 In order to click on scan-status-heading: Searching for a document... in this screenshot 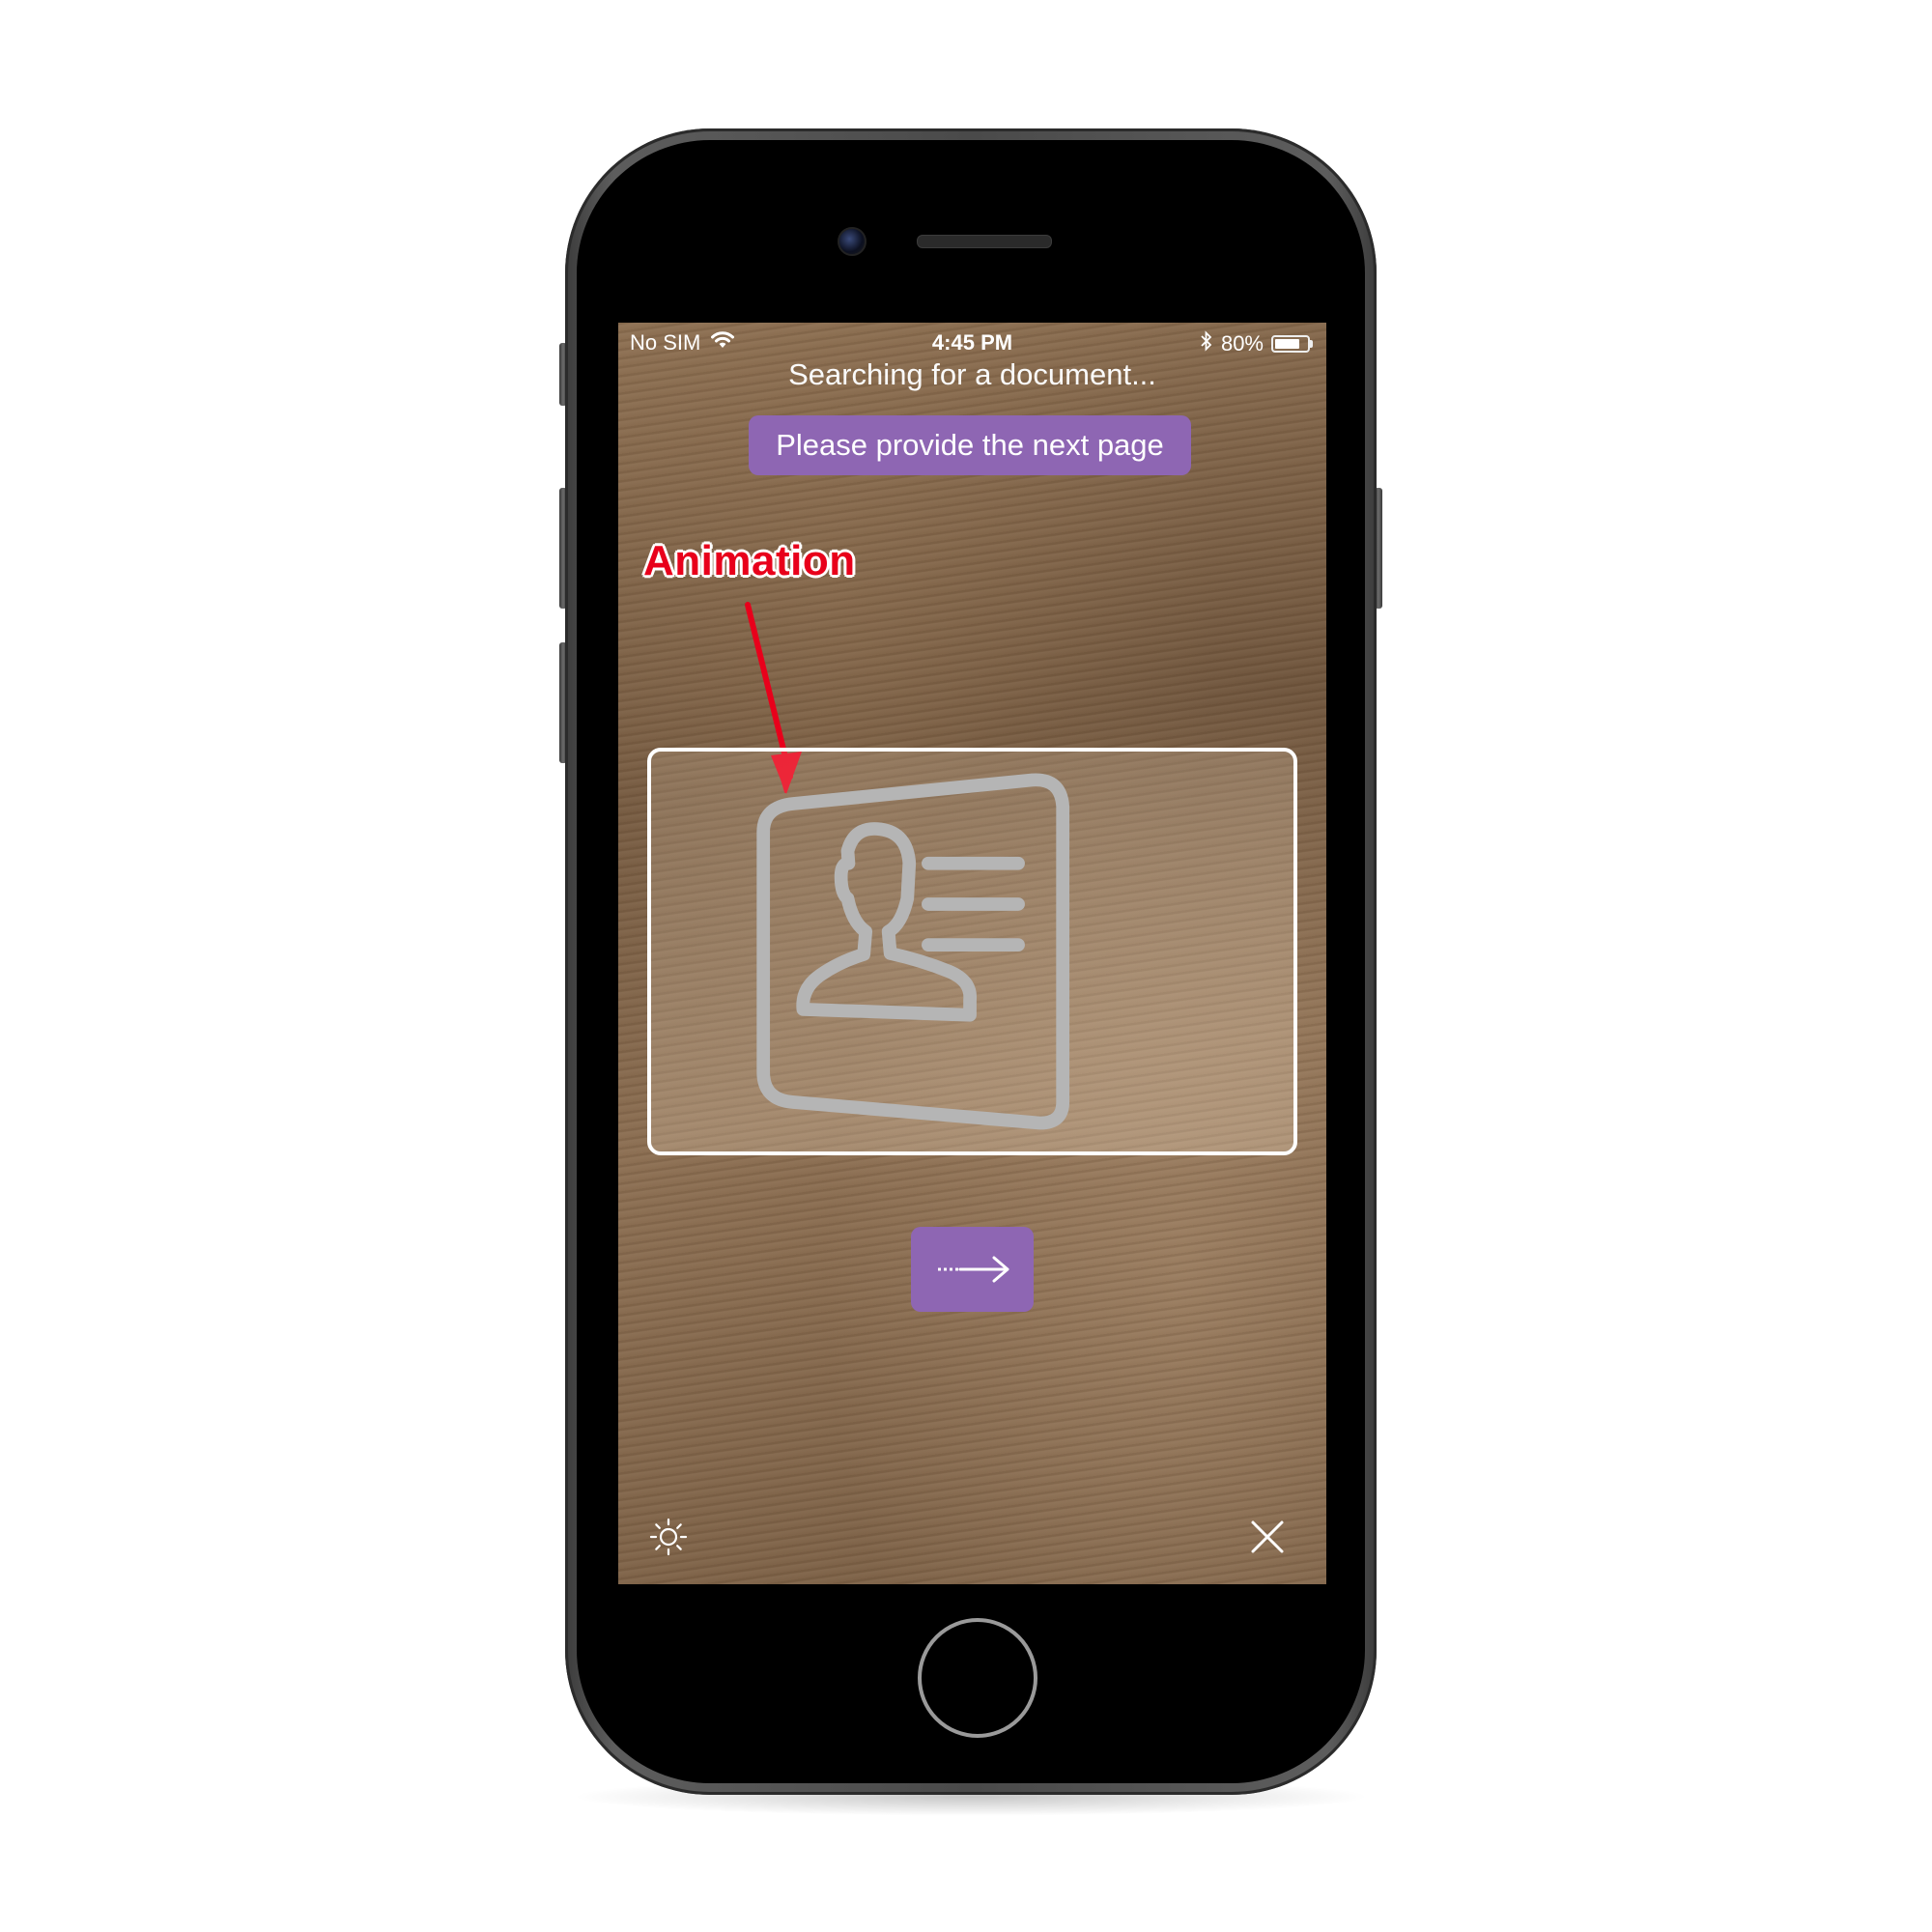, I will do `click(972, 374)`.